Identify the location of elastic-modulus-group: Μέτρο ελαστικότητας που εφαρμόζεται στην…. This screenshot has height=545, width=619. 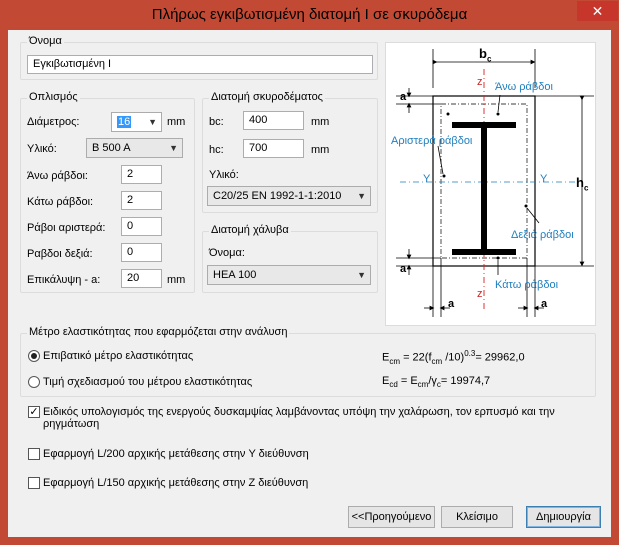
(308, 361).